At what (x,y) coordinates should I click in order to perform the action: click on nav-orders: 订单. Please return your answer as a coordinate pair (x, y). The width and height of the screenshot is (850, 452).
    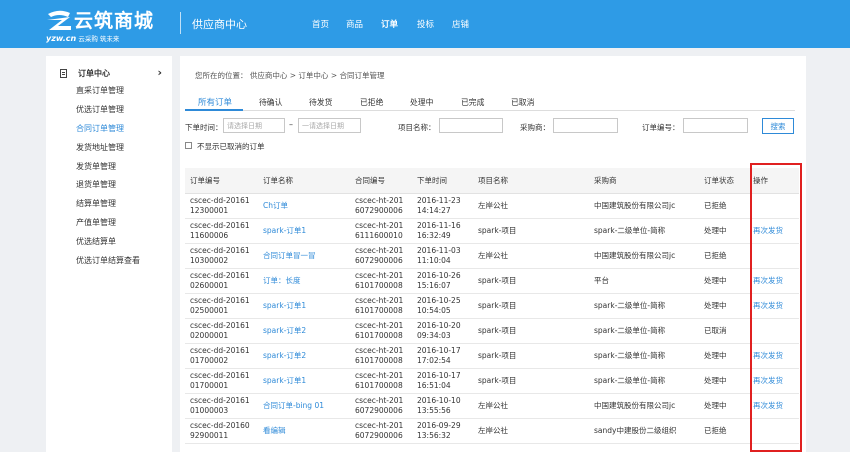
    Looking at the image, I should click on (399, 24).